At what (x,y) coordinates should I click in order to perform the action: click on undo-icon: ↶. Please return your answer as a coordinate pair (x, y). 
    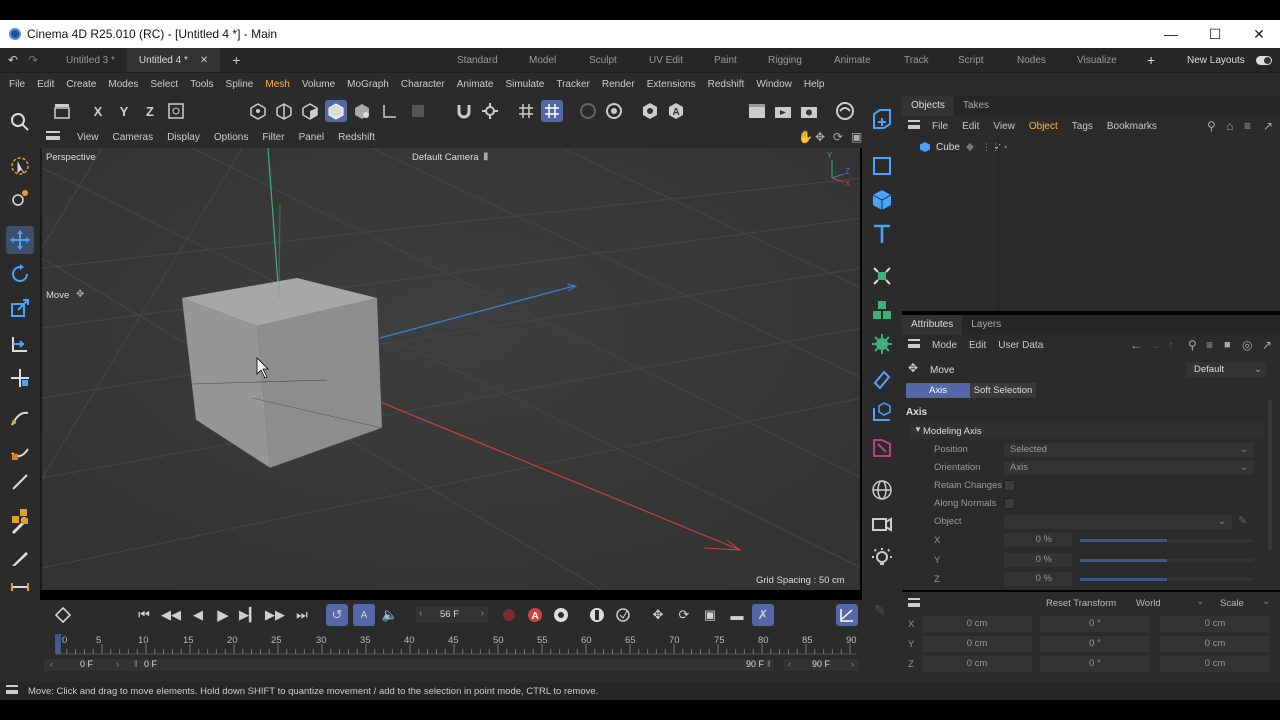
    Looking at the image, I should click on (15, 60).